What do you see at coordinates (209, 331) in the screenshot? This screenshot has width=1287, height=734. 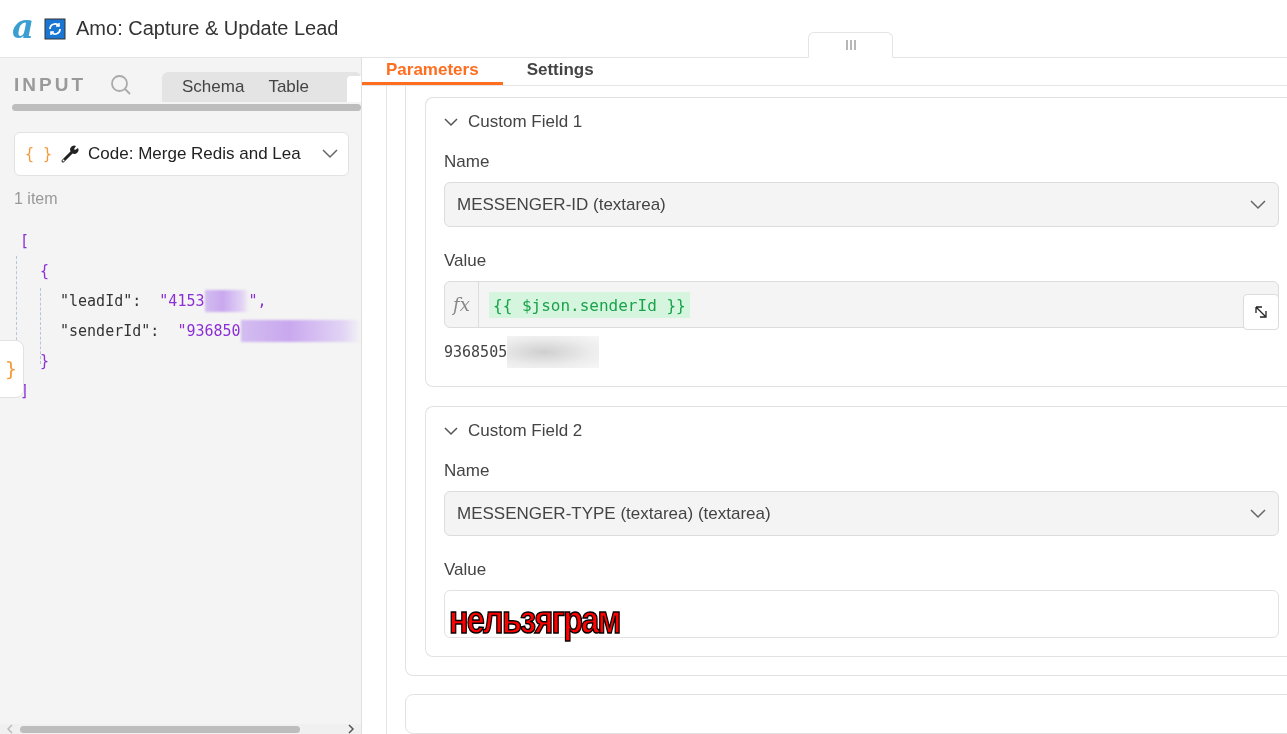 I see `json-value: "936850` at bounding box center [209, 331].